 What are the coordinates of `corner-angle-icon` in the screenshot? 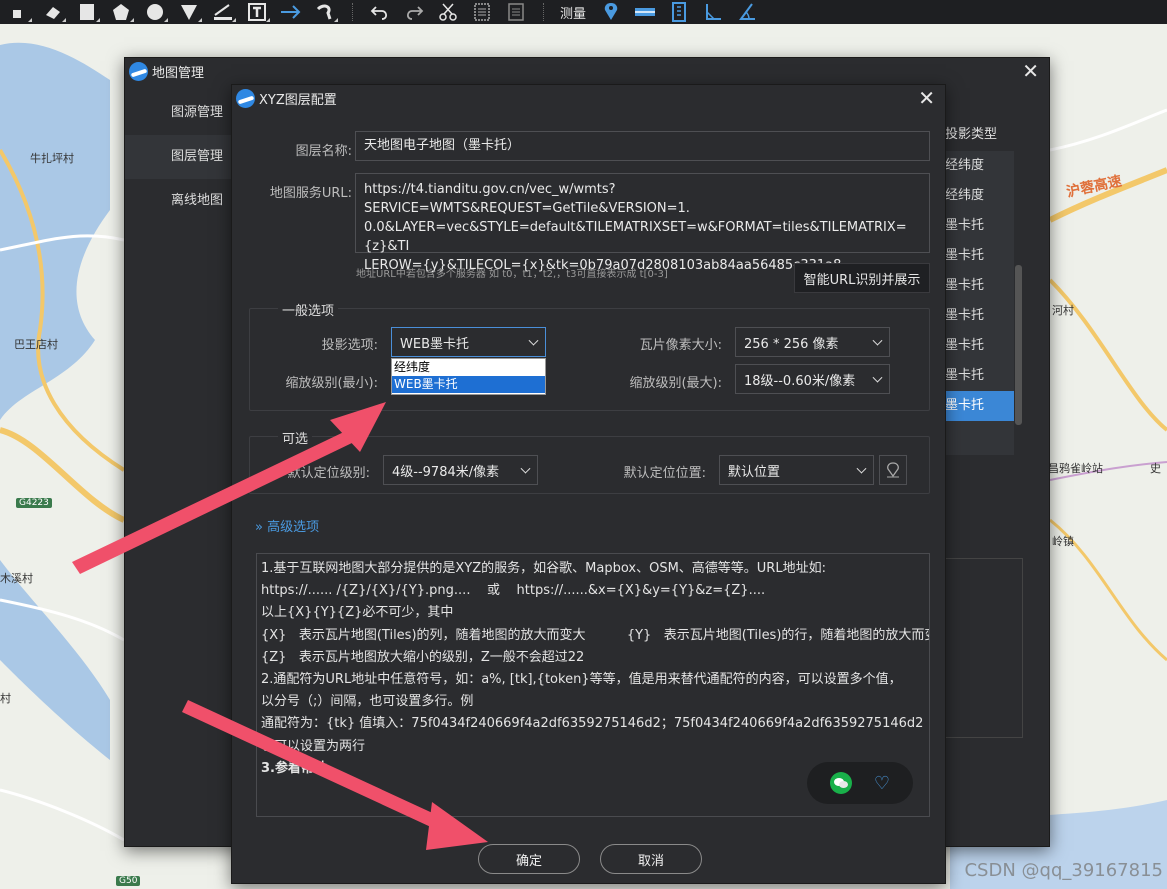 It's located at (714, 12).